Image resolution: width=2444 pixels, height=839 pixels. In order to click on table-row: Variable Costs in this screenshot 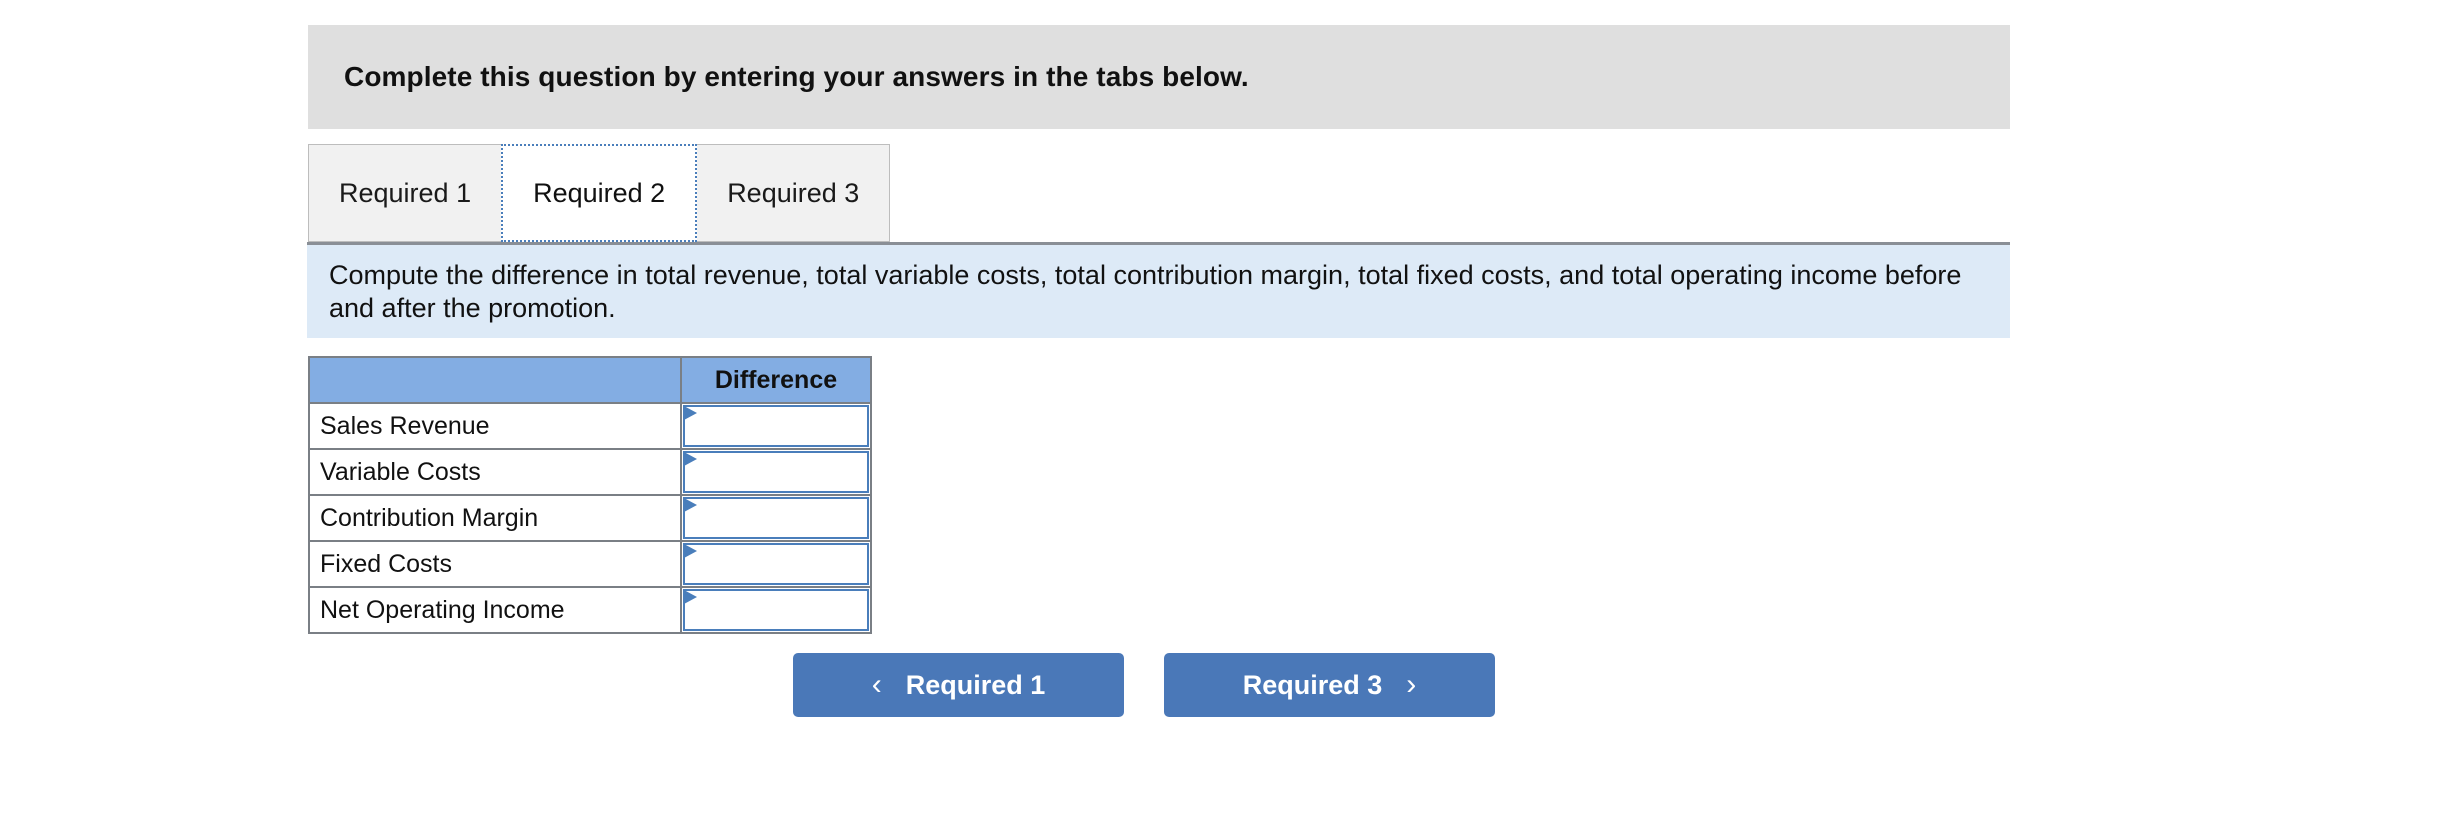, I will do `click(590, 472)`.